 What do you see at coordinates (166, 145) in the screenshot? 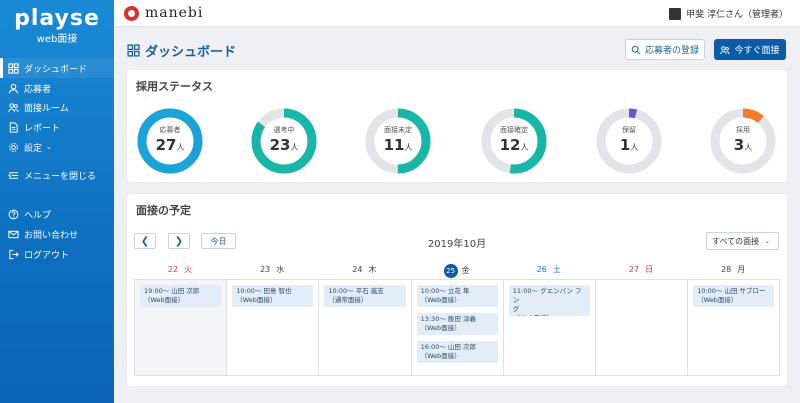
I see `status-count: 27` at bounding box center [166, 145].